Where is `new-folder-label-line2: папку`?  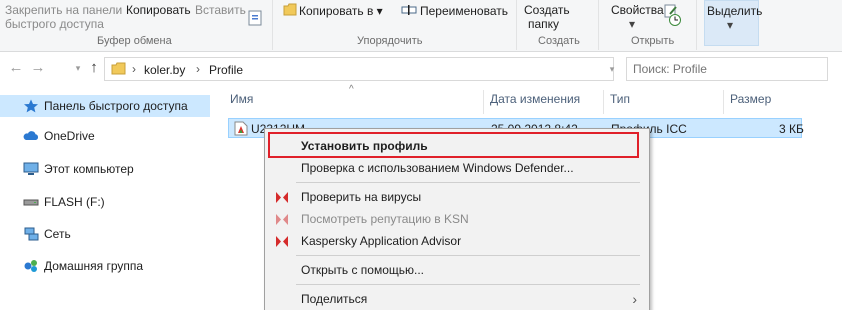 new-folder-label-line2: папку is located at coordinates (544, 24).